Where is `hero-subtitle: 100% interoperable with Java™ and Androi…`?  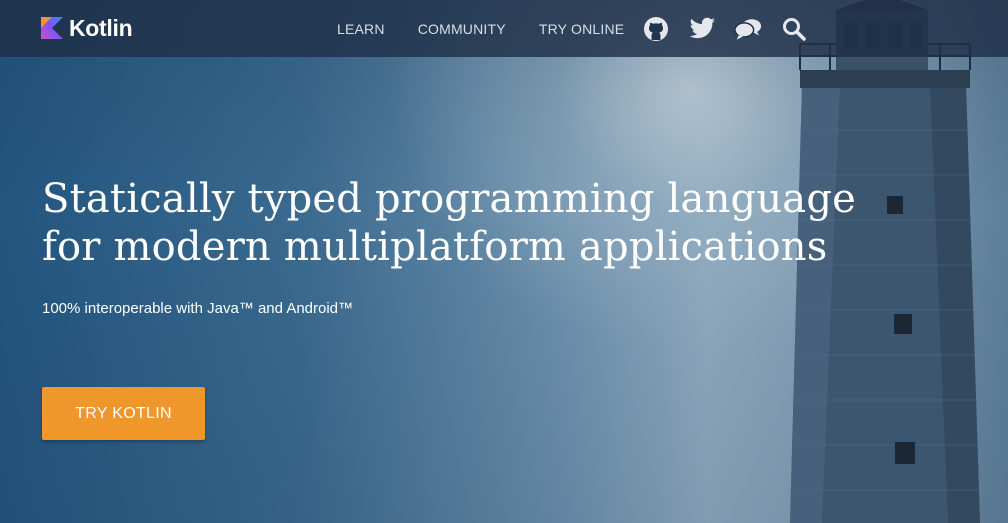 hero-subtitle: 100% interoperable with Java™ and Androi… is located at coordinates (198, 308).